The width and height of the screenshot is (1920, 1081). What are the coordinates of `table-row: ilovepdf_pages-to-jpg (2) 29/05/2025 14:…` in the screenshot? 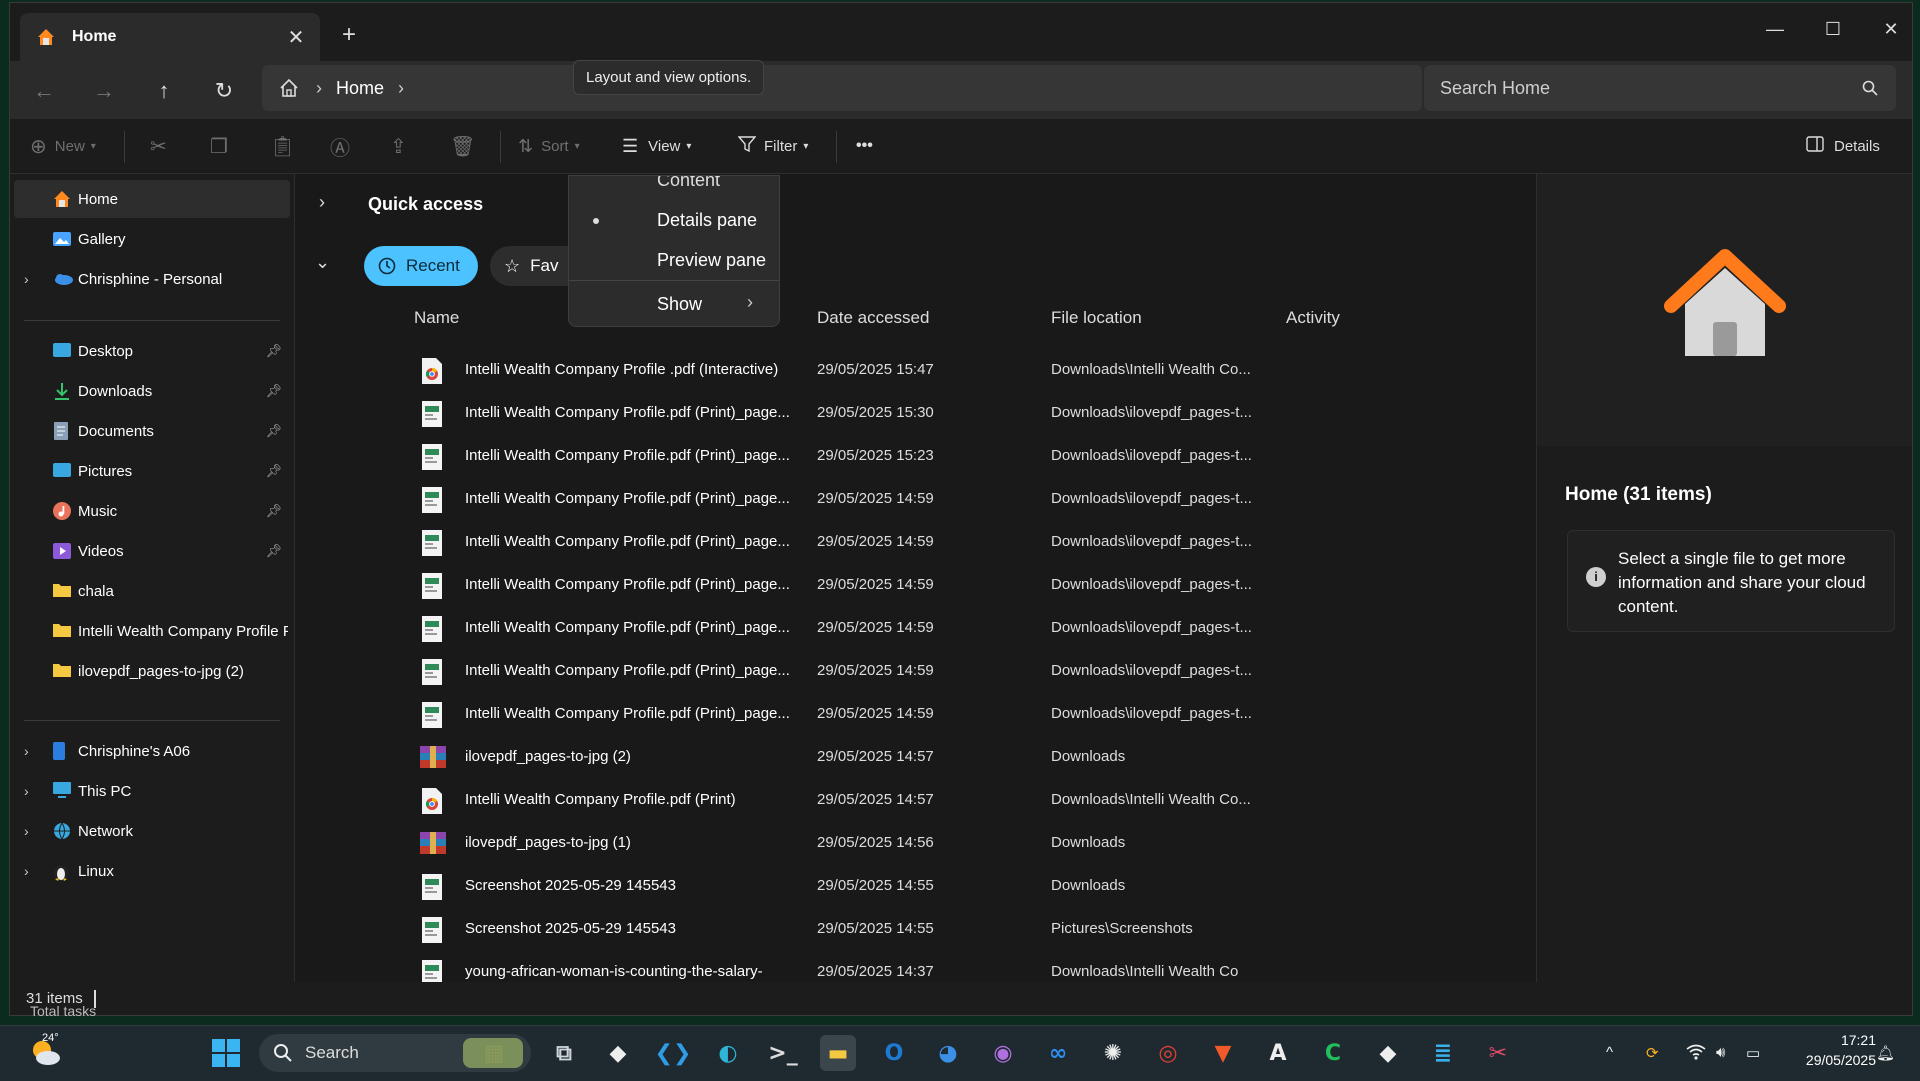 It's located at (915, 757).